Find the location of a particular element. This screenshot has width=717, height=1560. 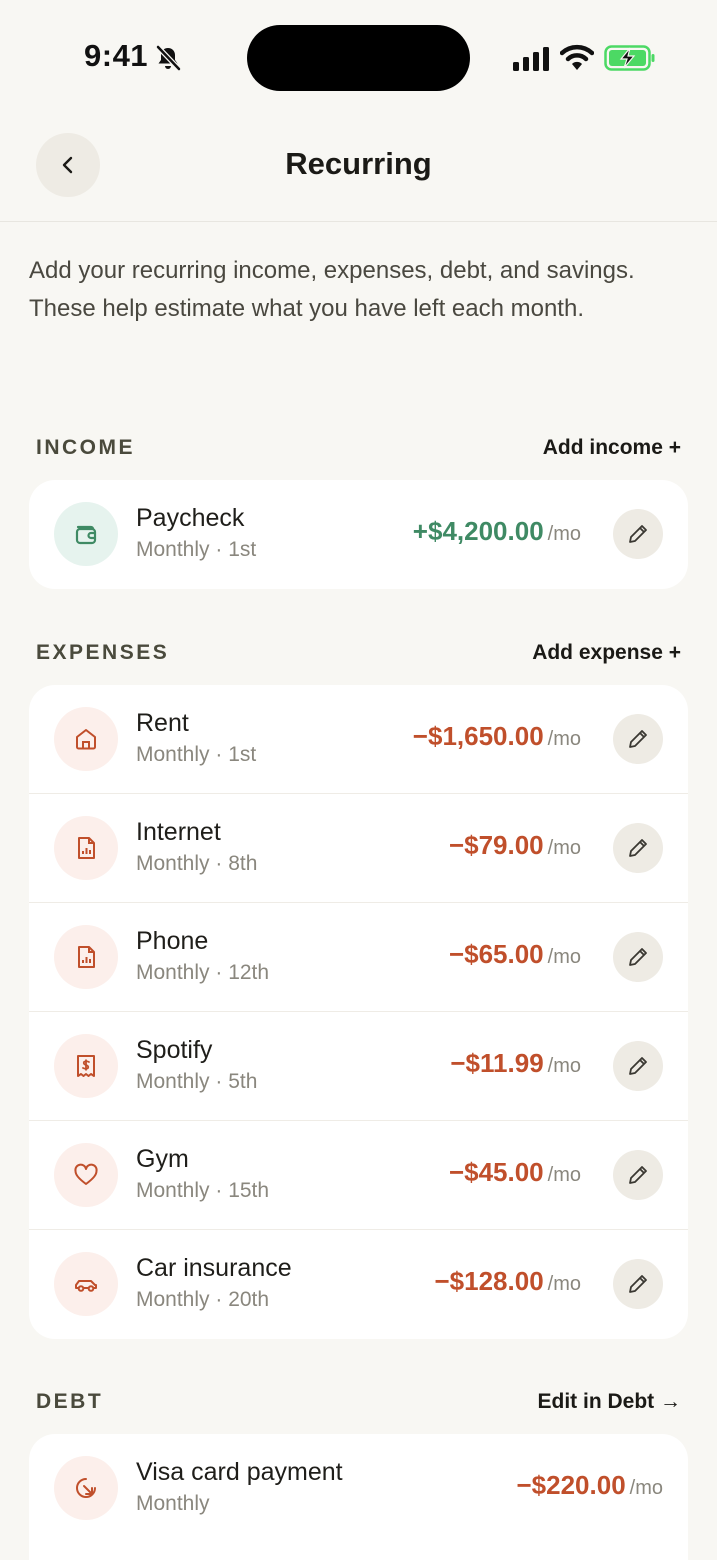

edit-gym-button is located at coordinates (638, 1175).